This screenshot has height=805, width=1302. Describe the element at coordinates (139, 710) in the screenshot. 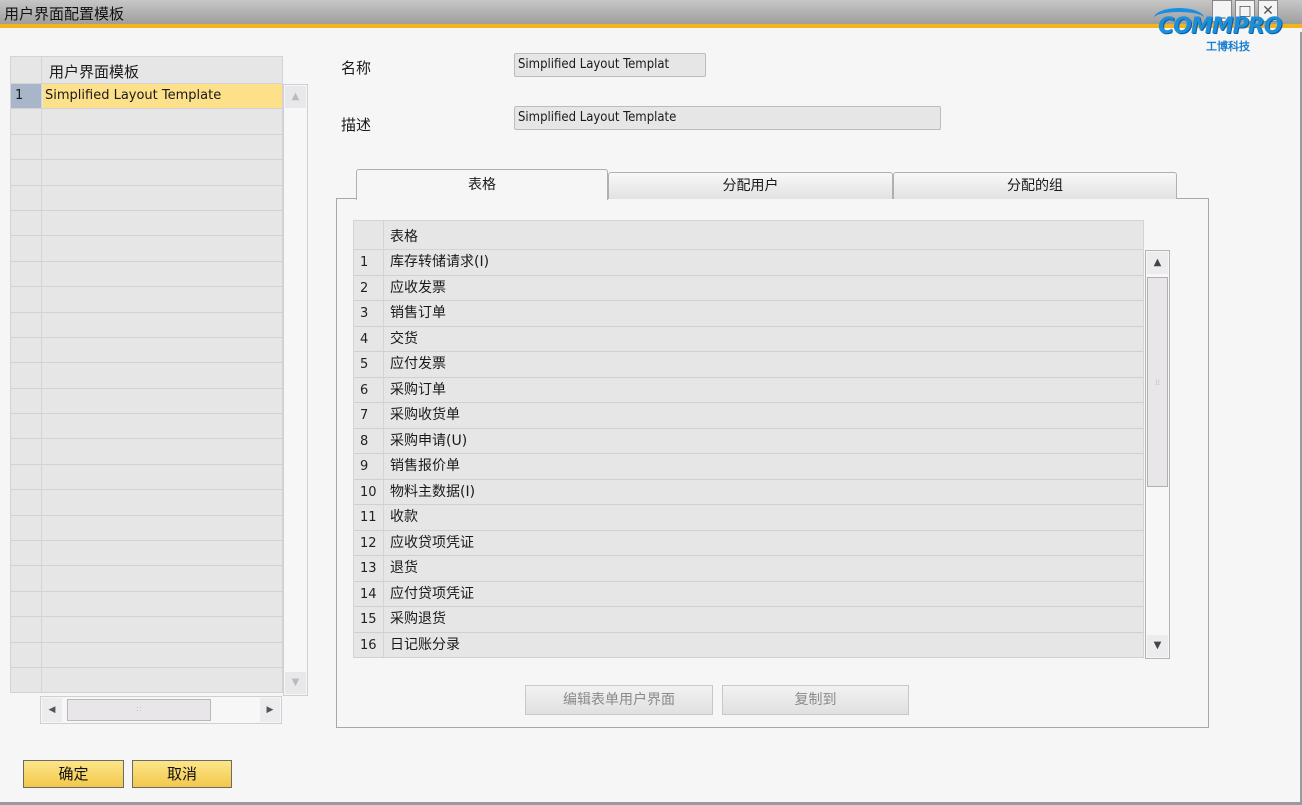

I see `scroll-thumb: ∷` at that location.